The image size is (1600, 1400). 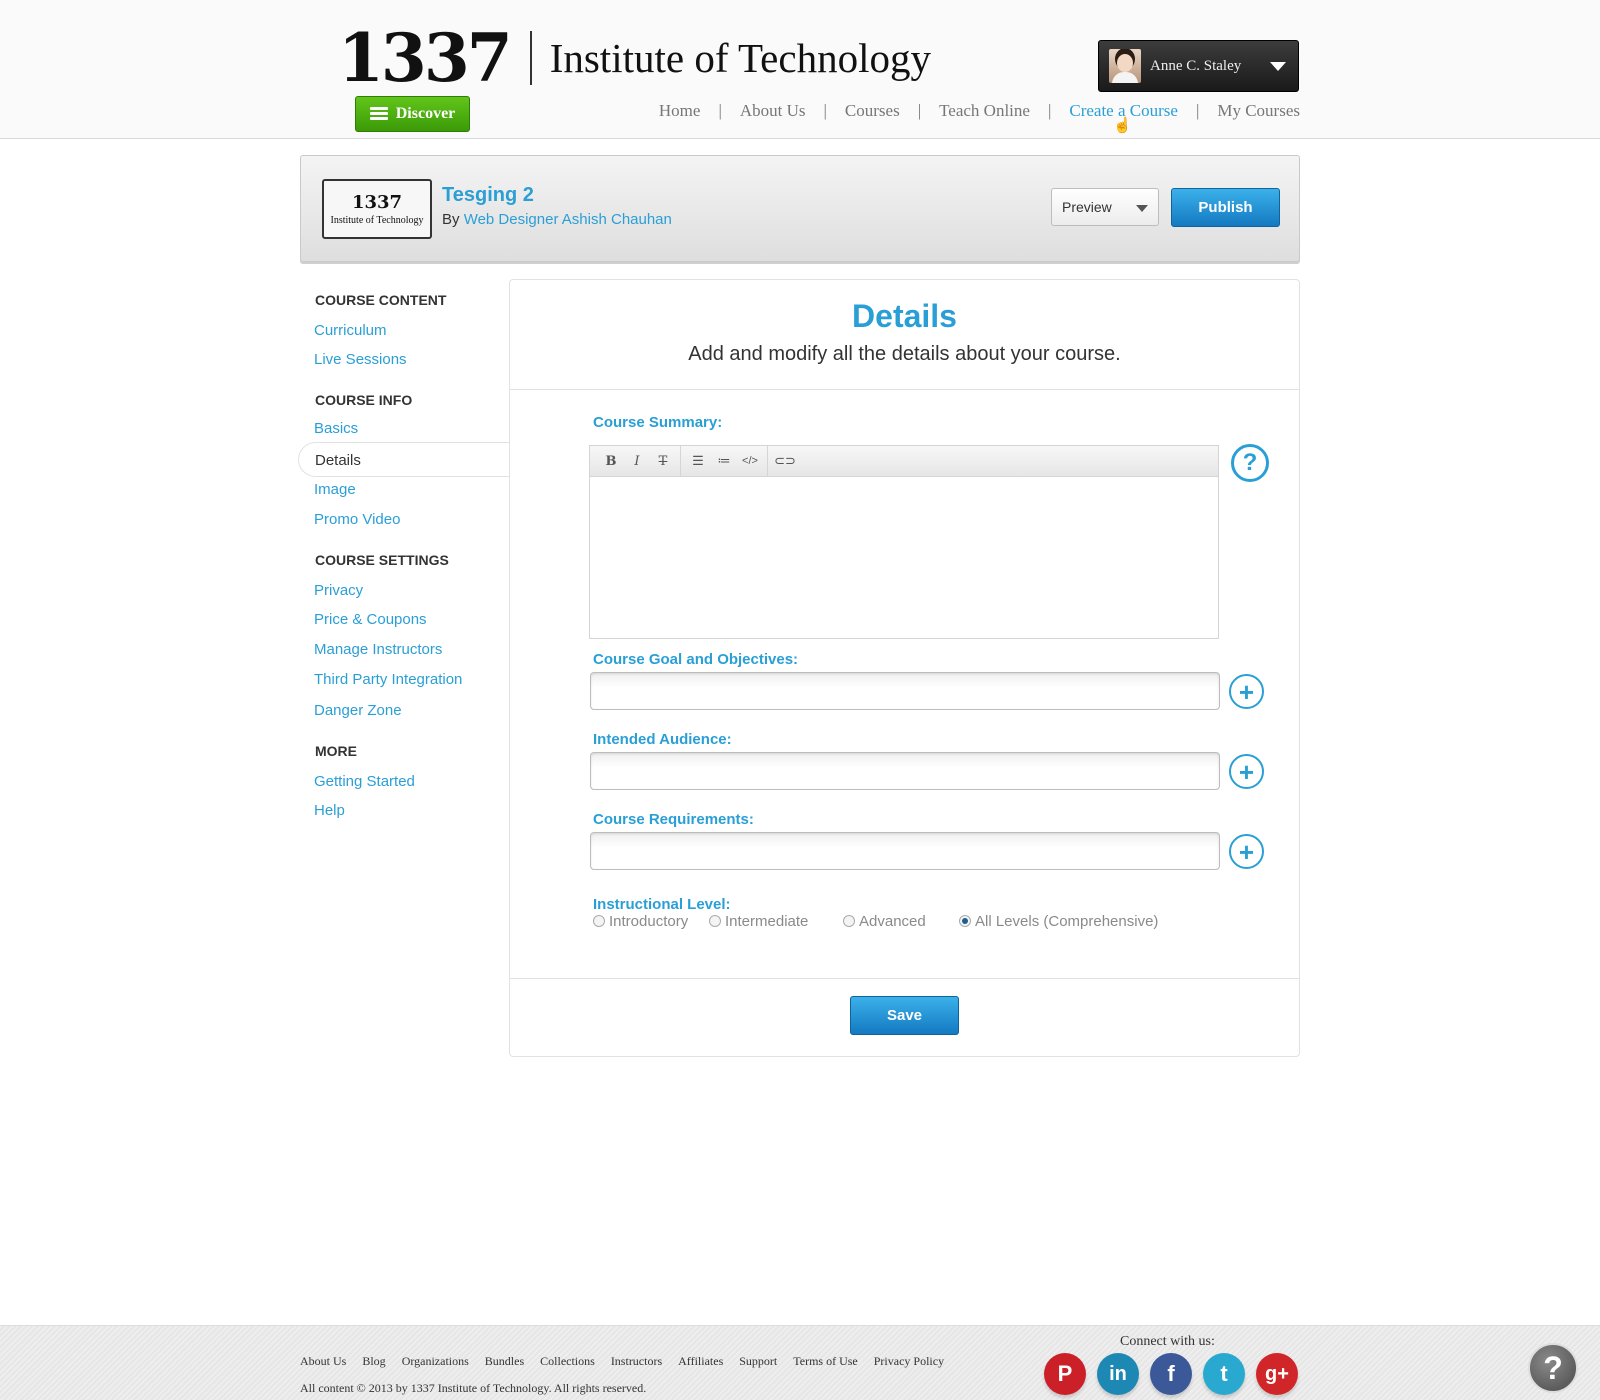 What do you see at coordinates (488, 195) in the screenshot?
I see `course-title: Tesging 2` at bounding box center [488, 195].